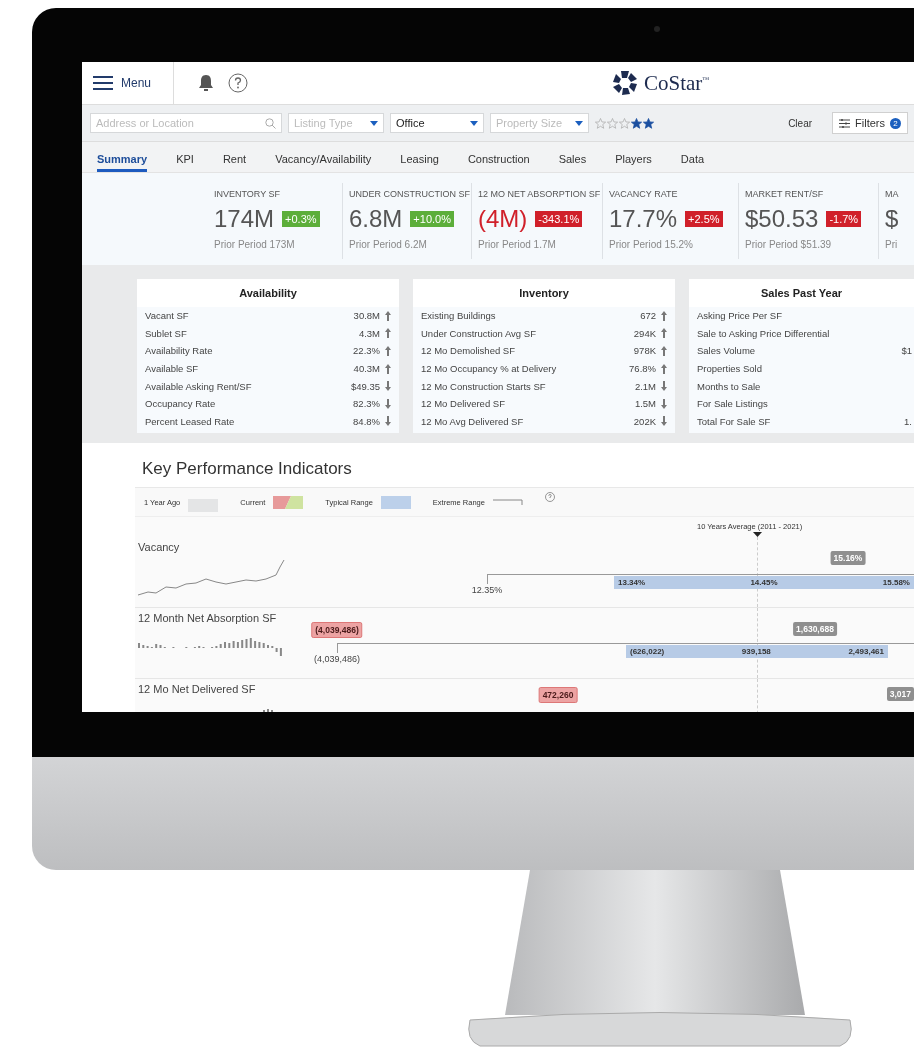  Describe the element at coordinates (366, 369) in the screenshot. I see `row-value: 40.3M` at that location.